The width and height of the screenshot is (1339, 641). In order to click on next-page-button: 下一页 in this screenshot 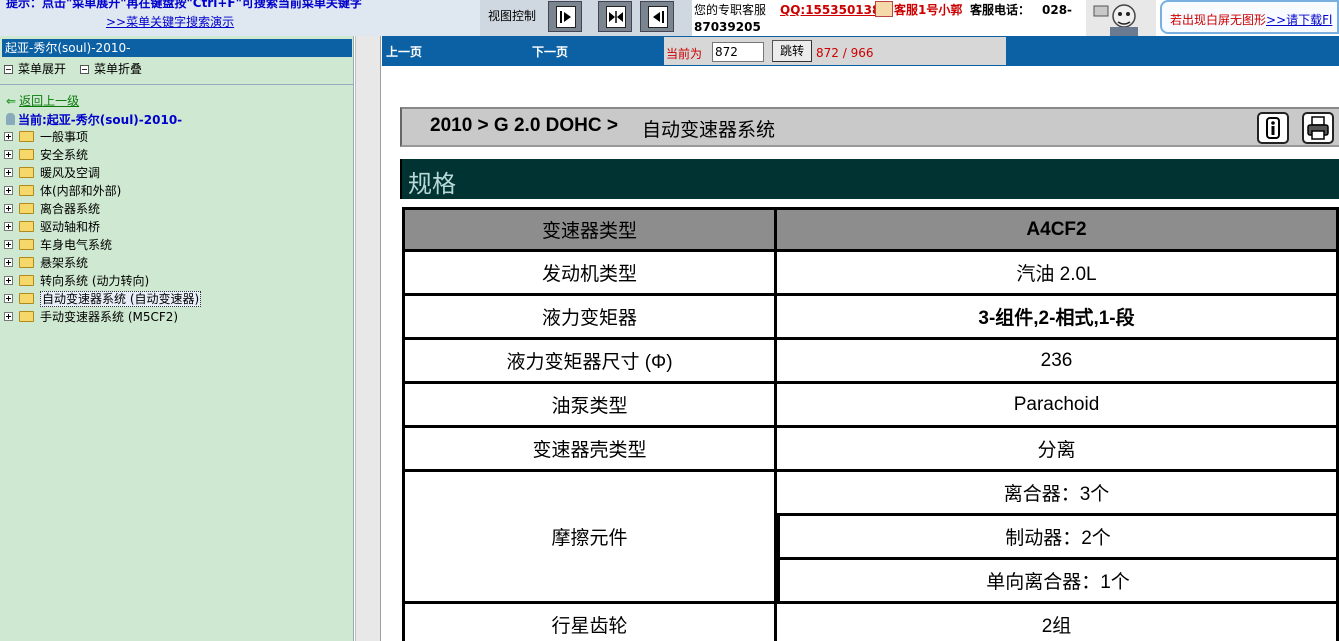, I will do `click(550, 51)`.